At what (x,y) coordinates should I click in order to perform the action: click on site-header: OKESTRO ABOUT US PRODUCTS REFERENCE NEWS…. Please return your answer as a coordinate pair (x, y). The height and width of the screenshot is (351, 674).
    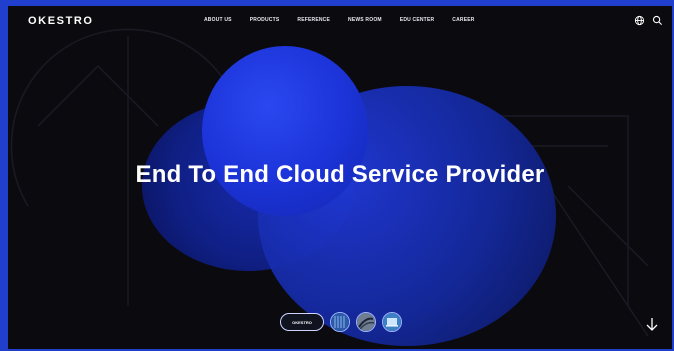
    Looking at the image, I should click on (340, 21).